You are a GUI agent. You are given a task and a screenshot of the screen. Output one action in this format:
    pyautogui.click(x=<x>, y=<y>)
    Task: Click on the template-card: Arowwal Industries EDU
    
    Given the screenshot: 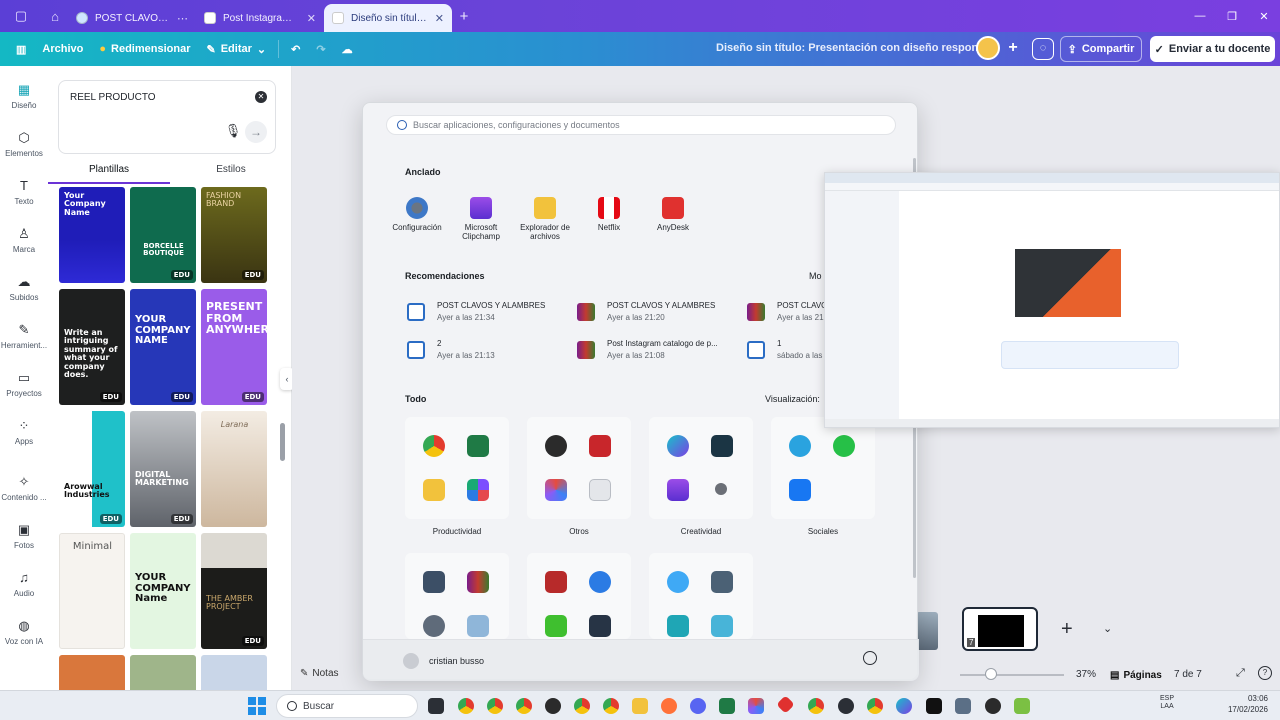 What is the action you would take?
    pyautogui.click(x=92, y=469)
    